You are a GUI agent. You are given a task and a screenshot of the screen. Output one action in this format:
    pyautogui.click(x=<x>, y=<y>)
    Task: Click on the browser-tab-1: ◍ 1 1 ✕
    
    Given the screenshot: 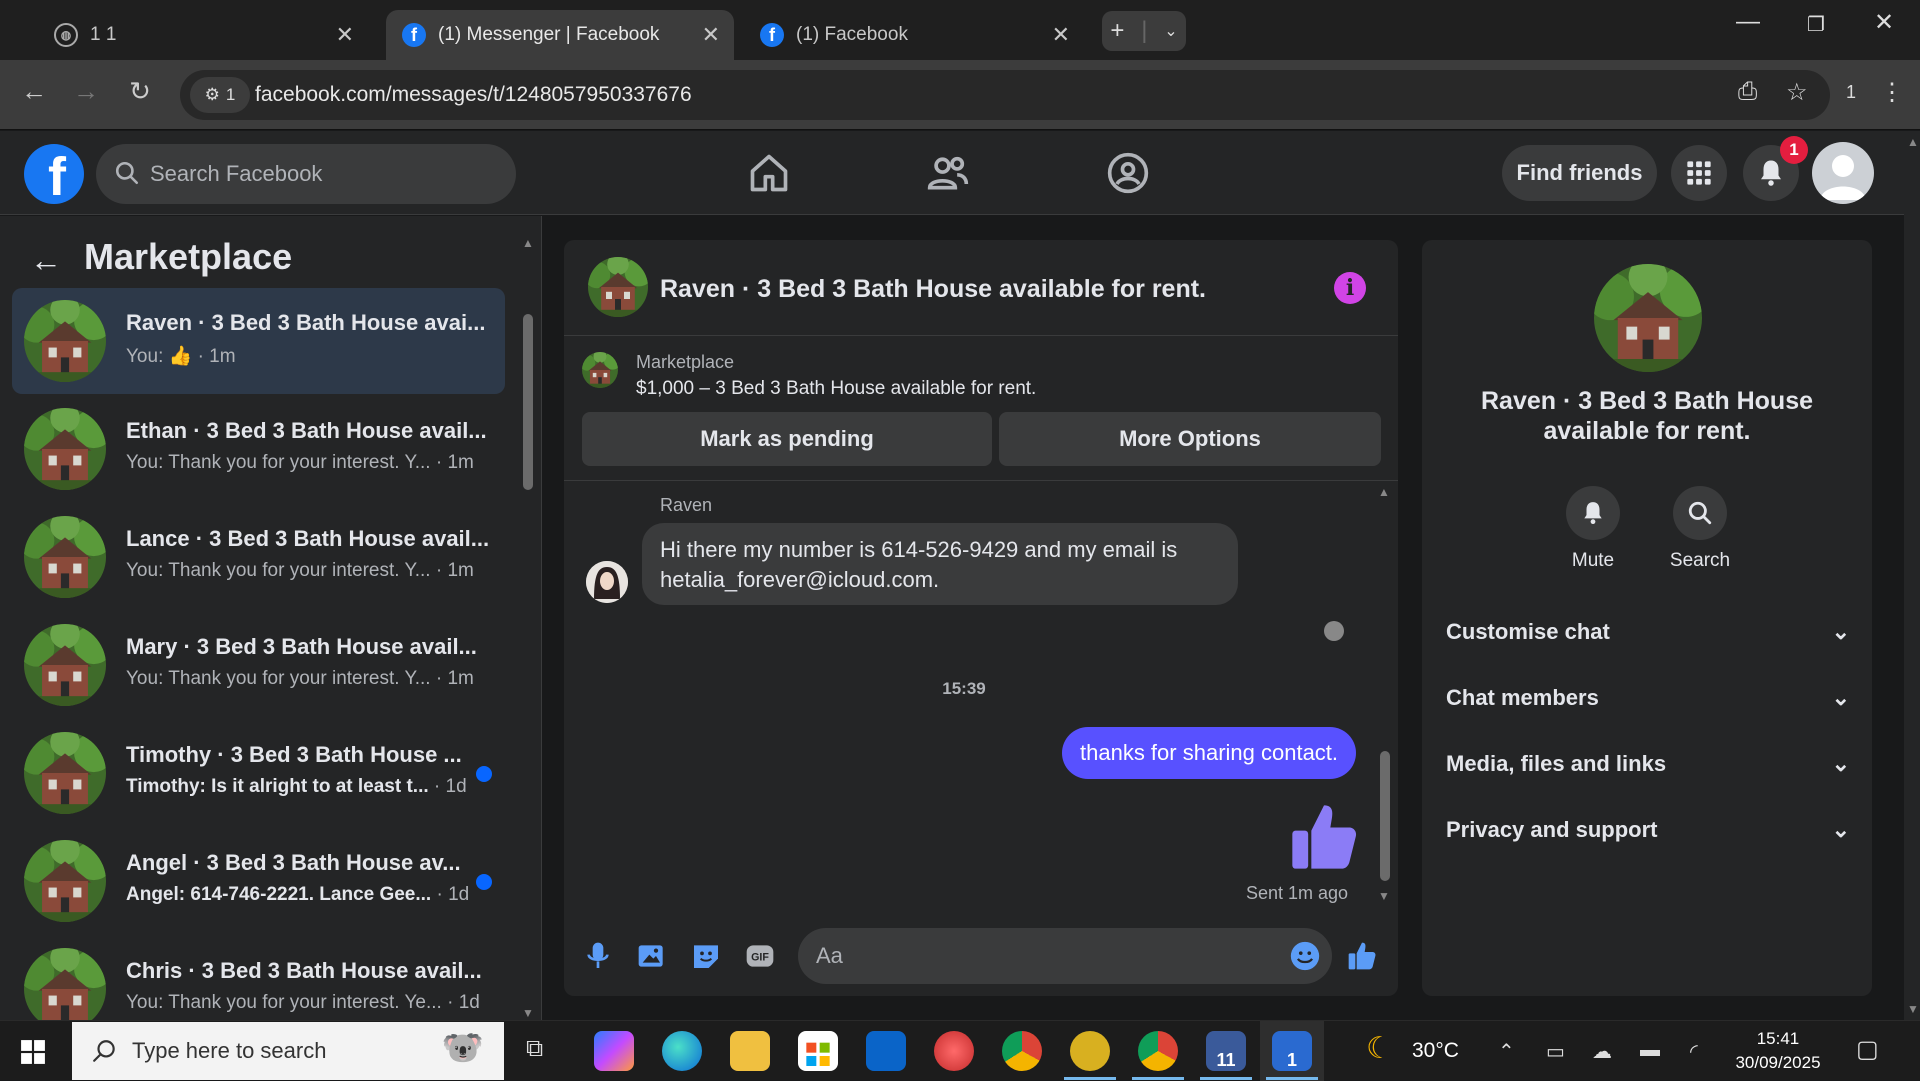 What is the action you would take?
    pyautogui.click(x=203, y=35)
    